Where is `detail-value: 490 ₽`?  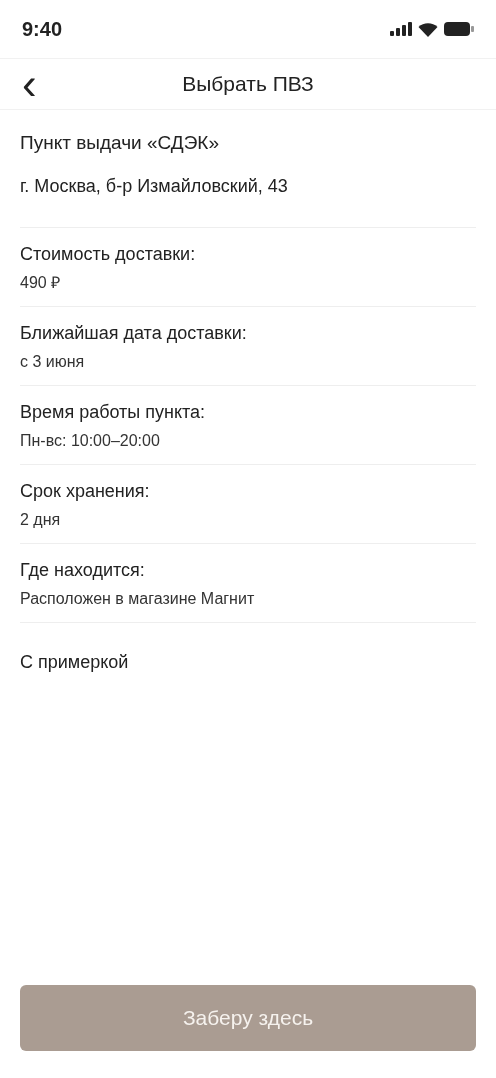
detail-value: 490 ₽ is located at coordinates (41, 283).